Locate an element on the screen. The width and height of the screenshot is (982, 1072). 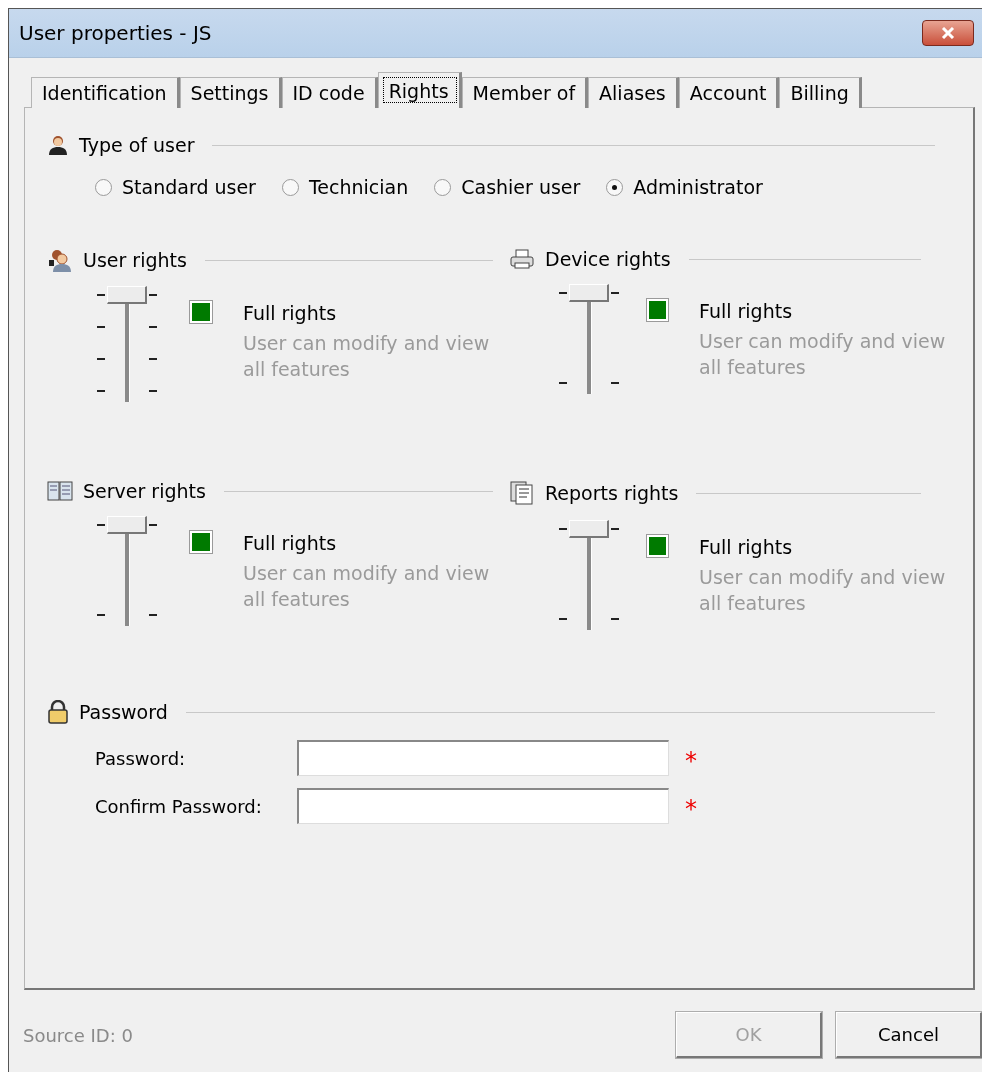
section-title: Reports rights is located at coordinates (612, 493).